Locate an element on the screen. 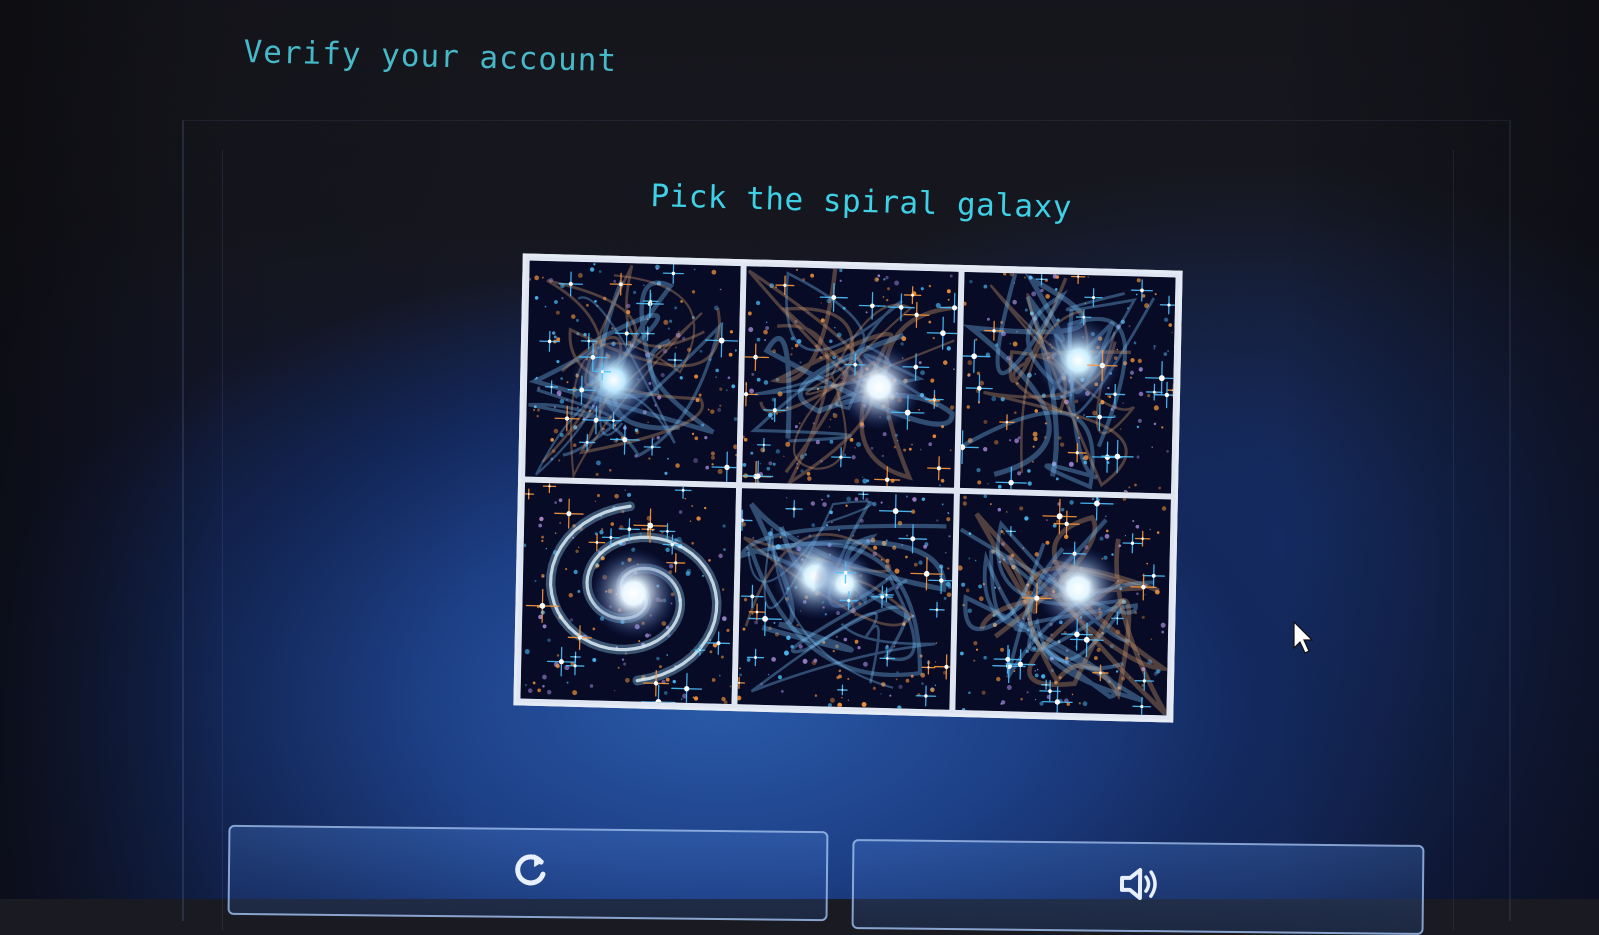  mouse-cursor-icon is located at coordinates (1303, 637).